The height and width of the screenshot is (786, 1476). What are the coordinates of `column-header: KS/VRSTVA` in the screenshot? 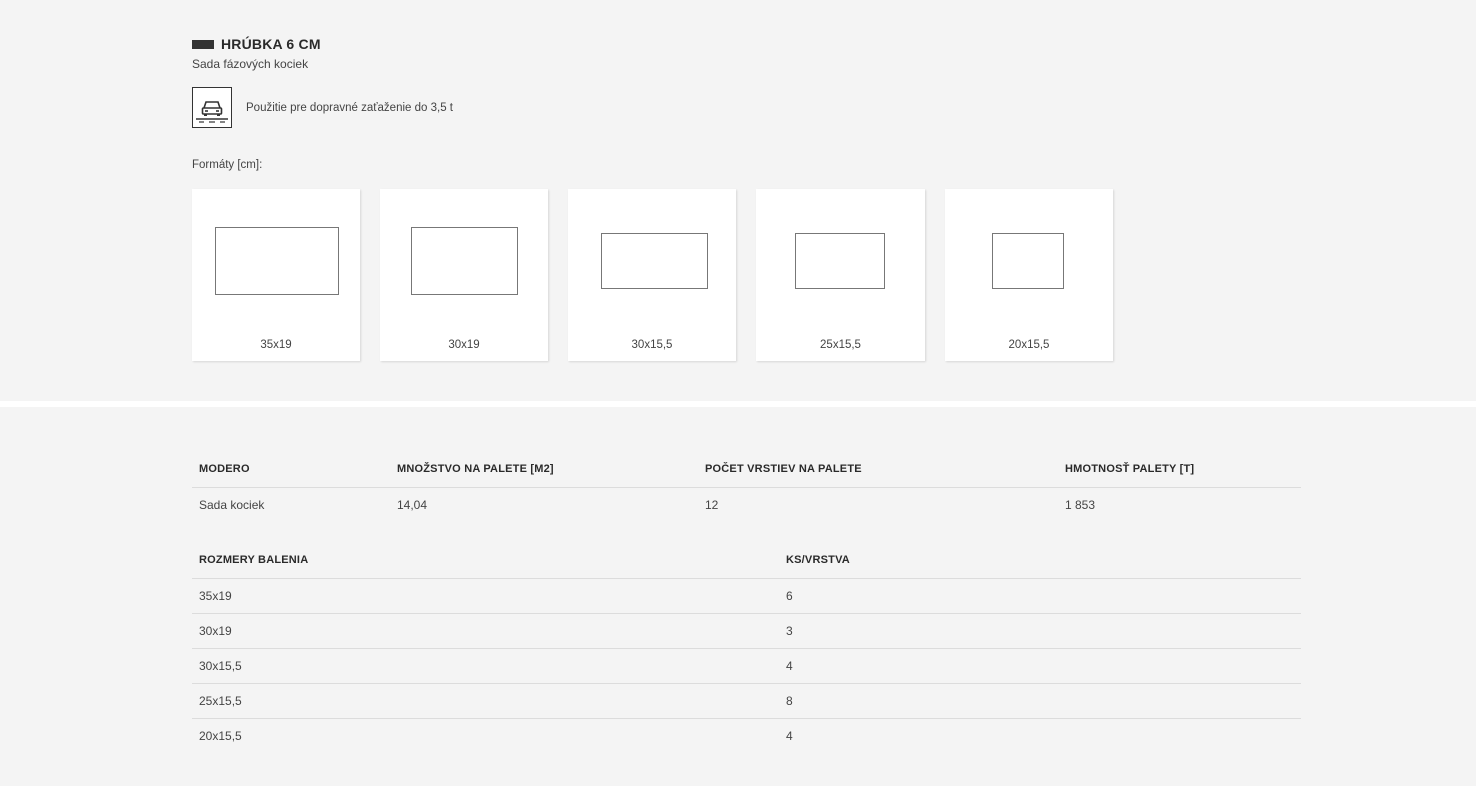 It's located at (1040, 560).